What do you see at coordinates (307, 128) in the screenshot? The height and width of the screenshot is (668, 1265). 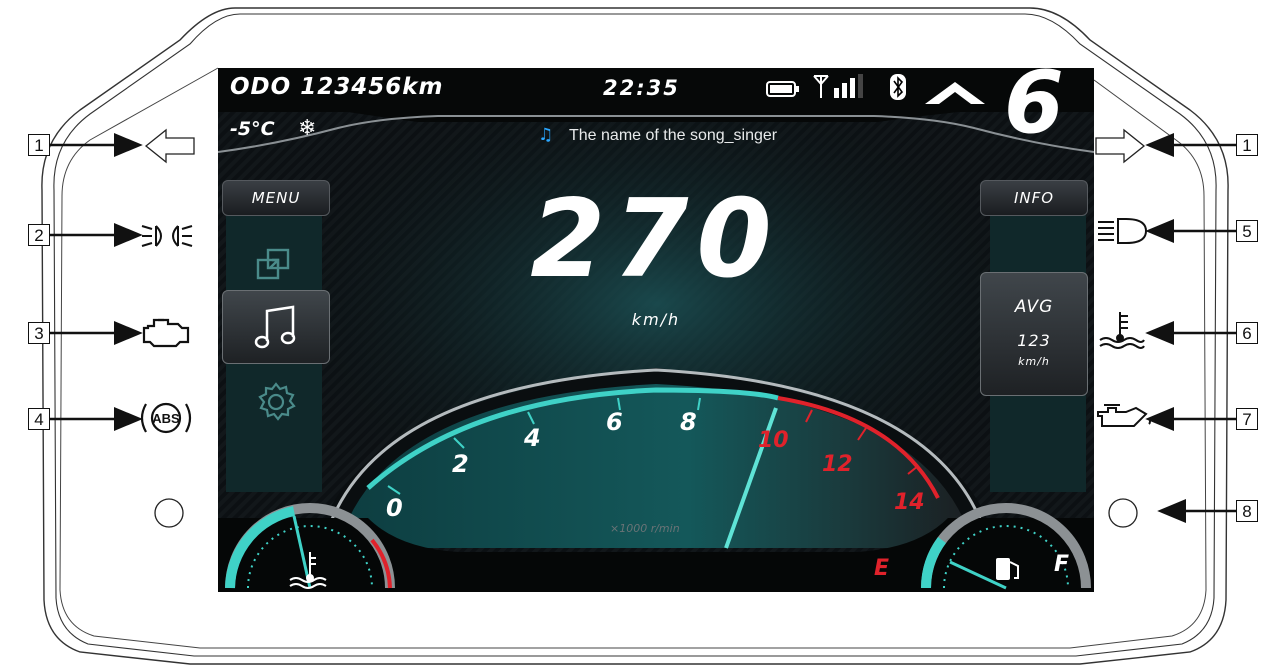 I see `snowflake-icon: ❄` at bounding box center [307, 128].